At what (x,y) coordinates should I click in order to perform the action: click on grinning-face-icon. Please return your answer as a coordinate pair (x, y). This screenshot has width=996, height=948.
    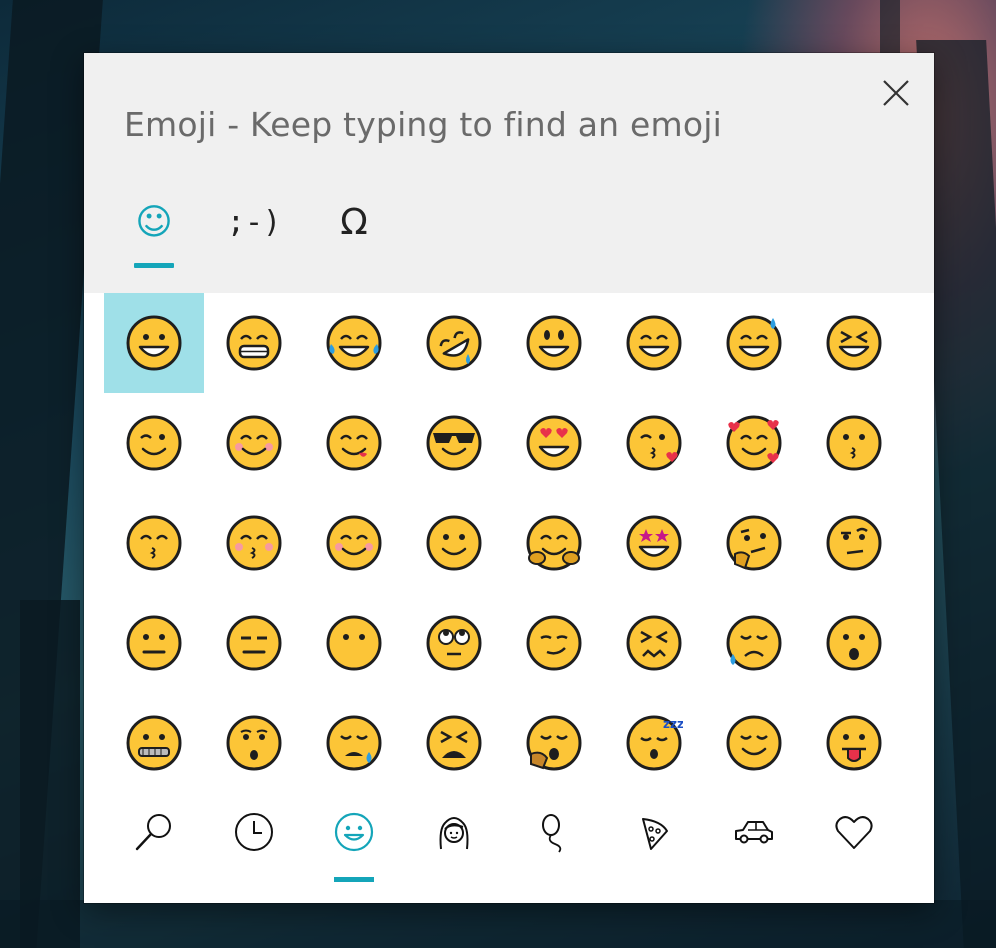
    Looking at the image, I should click on (154, 343).